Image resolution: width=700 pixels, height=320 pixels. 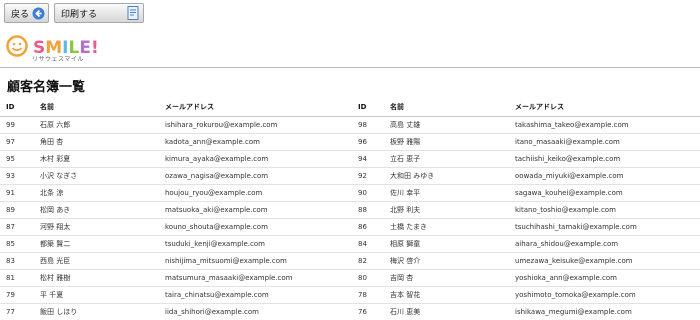 I want to click on table-row: 96 板野 雅陽 itano_masaaki@example.com, so click(x=525, y=142).